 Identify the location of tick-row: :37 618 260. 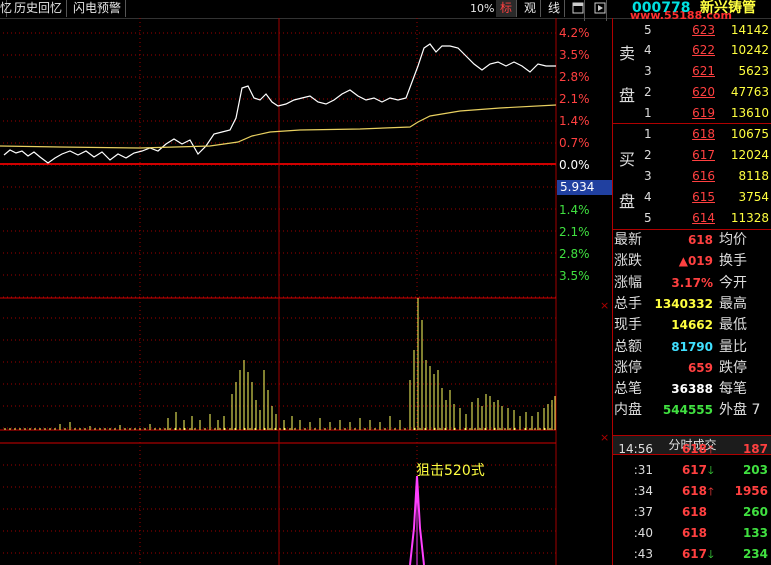
(692, 512).